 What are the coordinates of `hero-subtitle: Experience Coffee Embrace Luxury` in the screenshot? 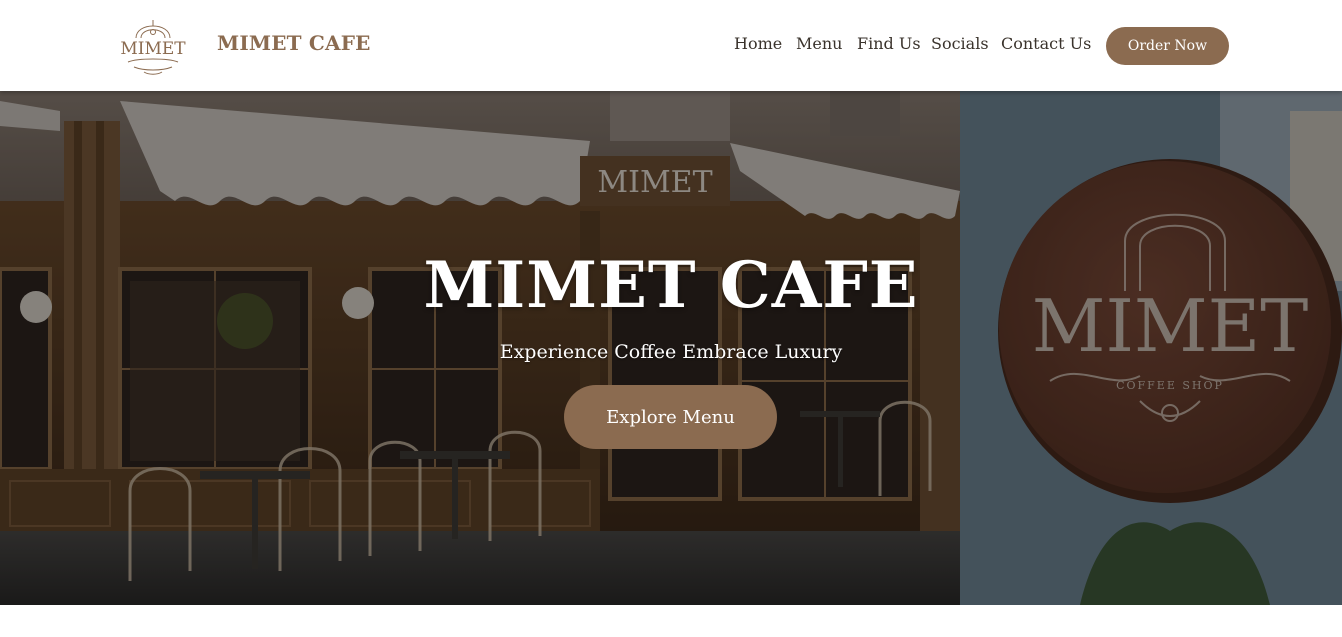 It's located at (671, 352).